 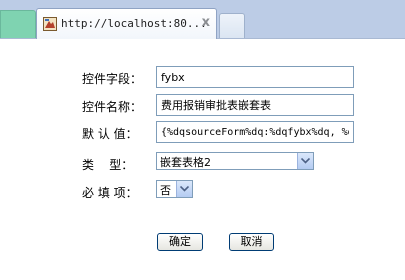 What do you see at coordinates (110, 134) in the screenshot?
I see `default-value-label: 默 认 值：` at bounding box center [110, 134].